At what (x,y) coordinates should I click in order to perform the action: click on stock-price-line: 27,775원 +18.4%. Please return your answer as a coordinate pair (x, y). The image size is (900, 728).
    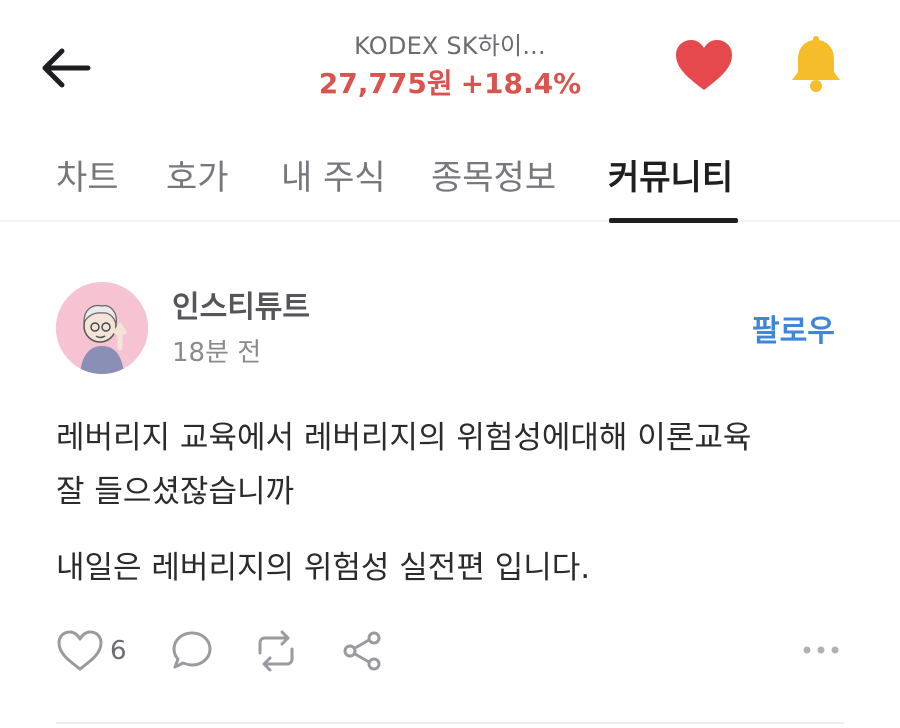
    Looking at the image, I should click on (450, 82).